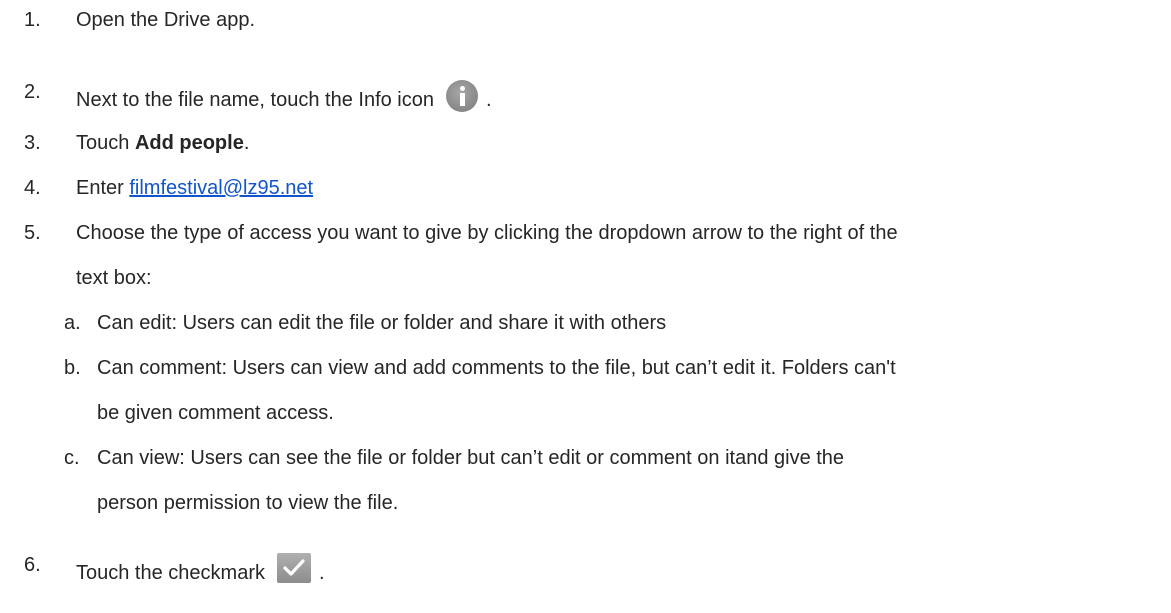 The image size is (1171, 613). Describe the element at coordinates (293, 568) in the screenshot. I see `checkmark-icon` at that location.